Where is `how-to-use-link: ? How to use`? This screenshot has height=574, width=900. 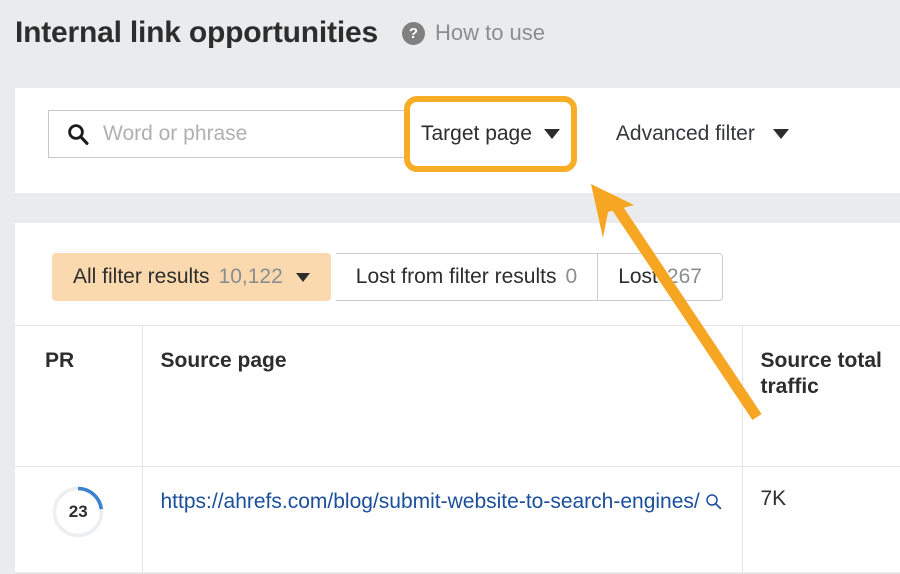 how-to-use-link: ? How to use is located at coordinates (473, 33).